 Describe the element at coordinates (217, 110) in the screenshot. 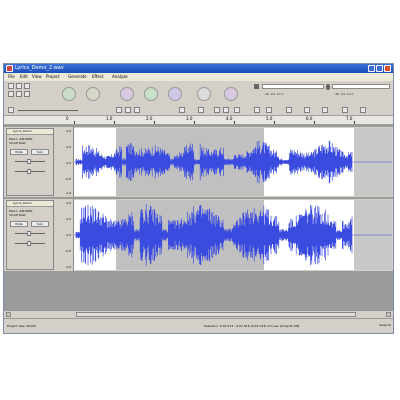

I see `undo-icon` at that location.